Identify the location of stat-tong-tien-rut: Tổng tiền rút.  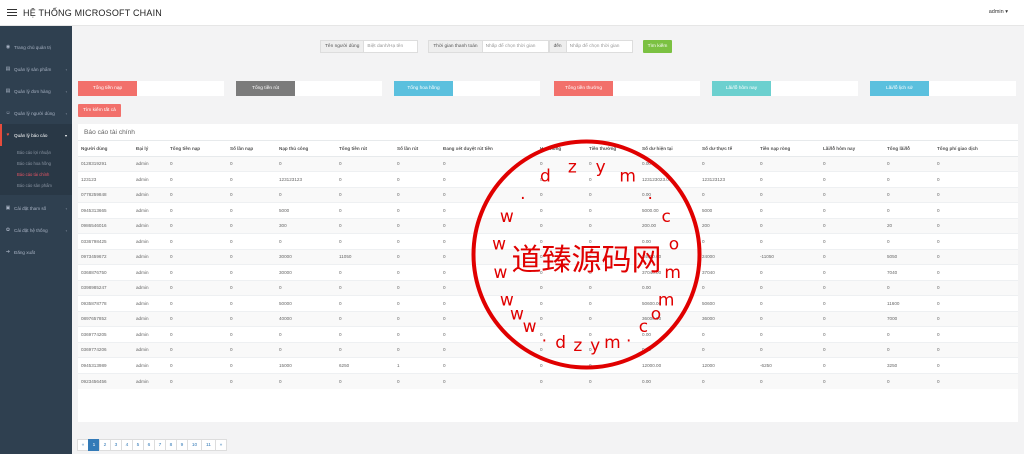
(309, 88).